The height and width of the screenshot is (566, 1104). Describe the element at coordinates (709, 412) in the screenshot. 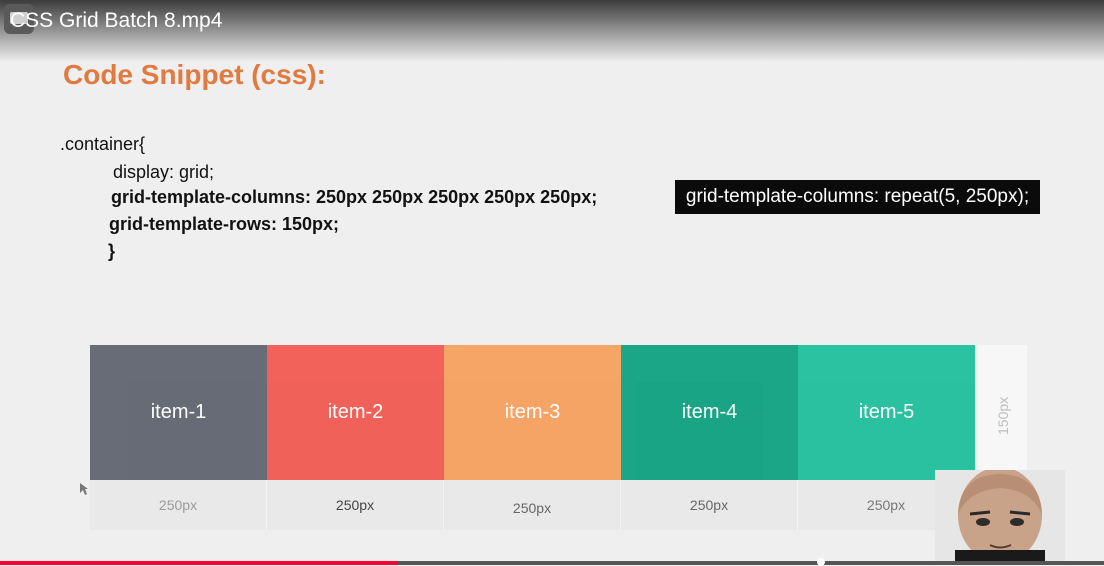

I see `grid-item-4: item-4` at that location.